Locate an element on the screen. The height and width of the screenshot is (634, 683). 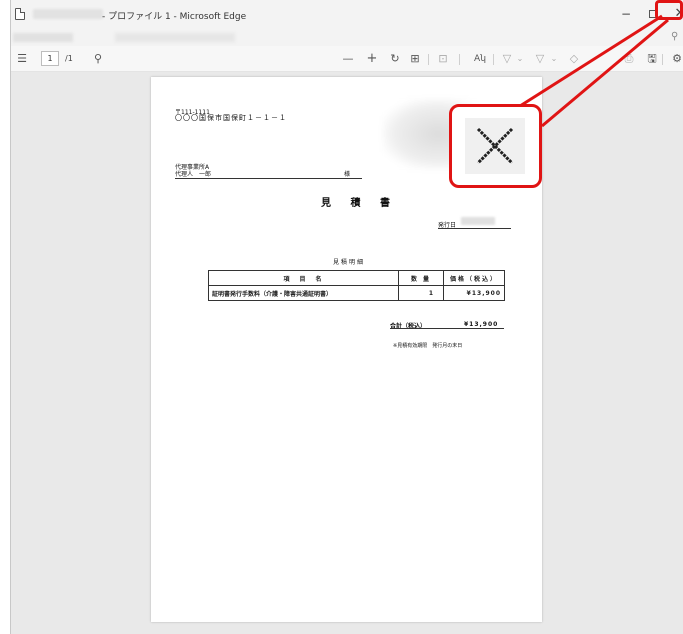
column-header: 価格（税込） is located at coordinates (474, 278).